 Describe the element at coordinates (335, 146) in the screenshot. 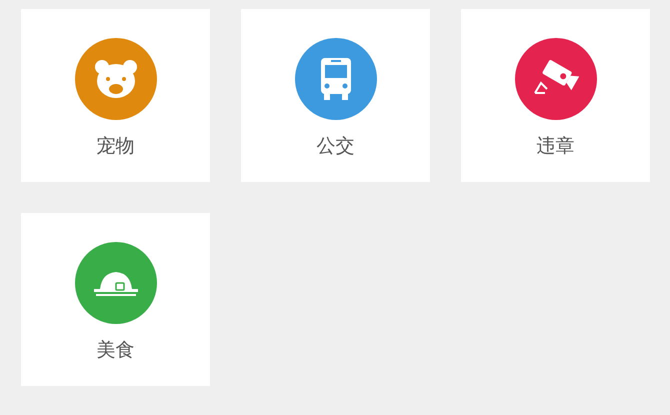

I see `category-label: 公交` at that location.